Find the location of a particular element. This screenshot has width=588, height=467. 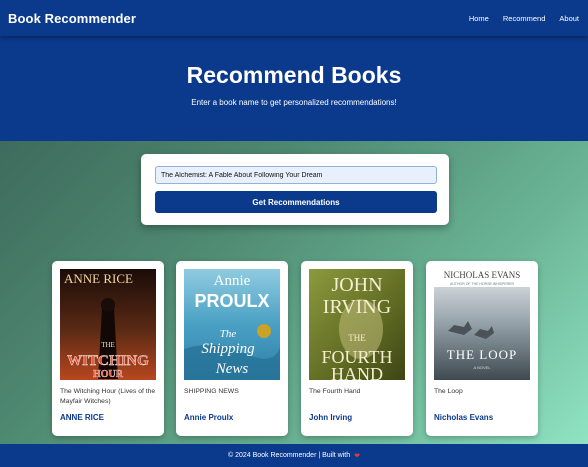

book-title: The Fourth Hand is located at coordinates (335, 391).